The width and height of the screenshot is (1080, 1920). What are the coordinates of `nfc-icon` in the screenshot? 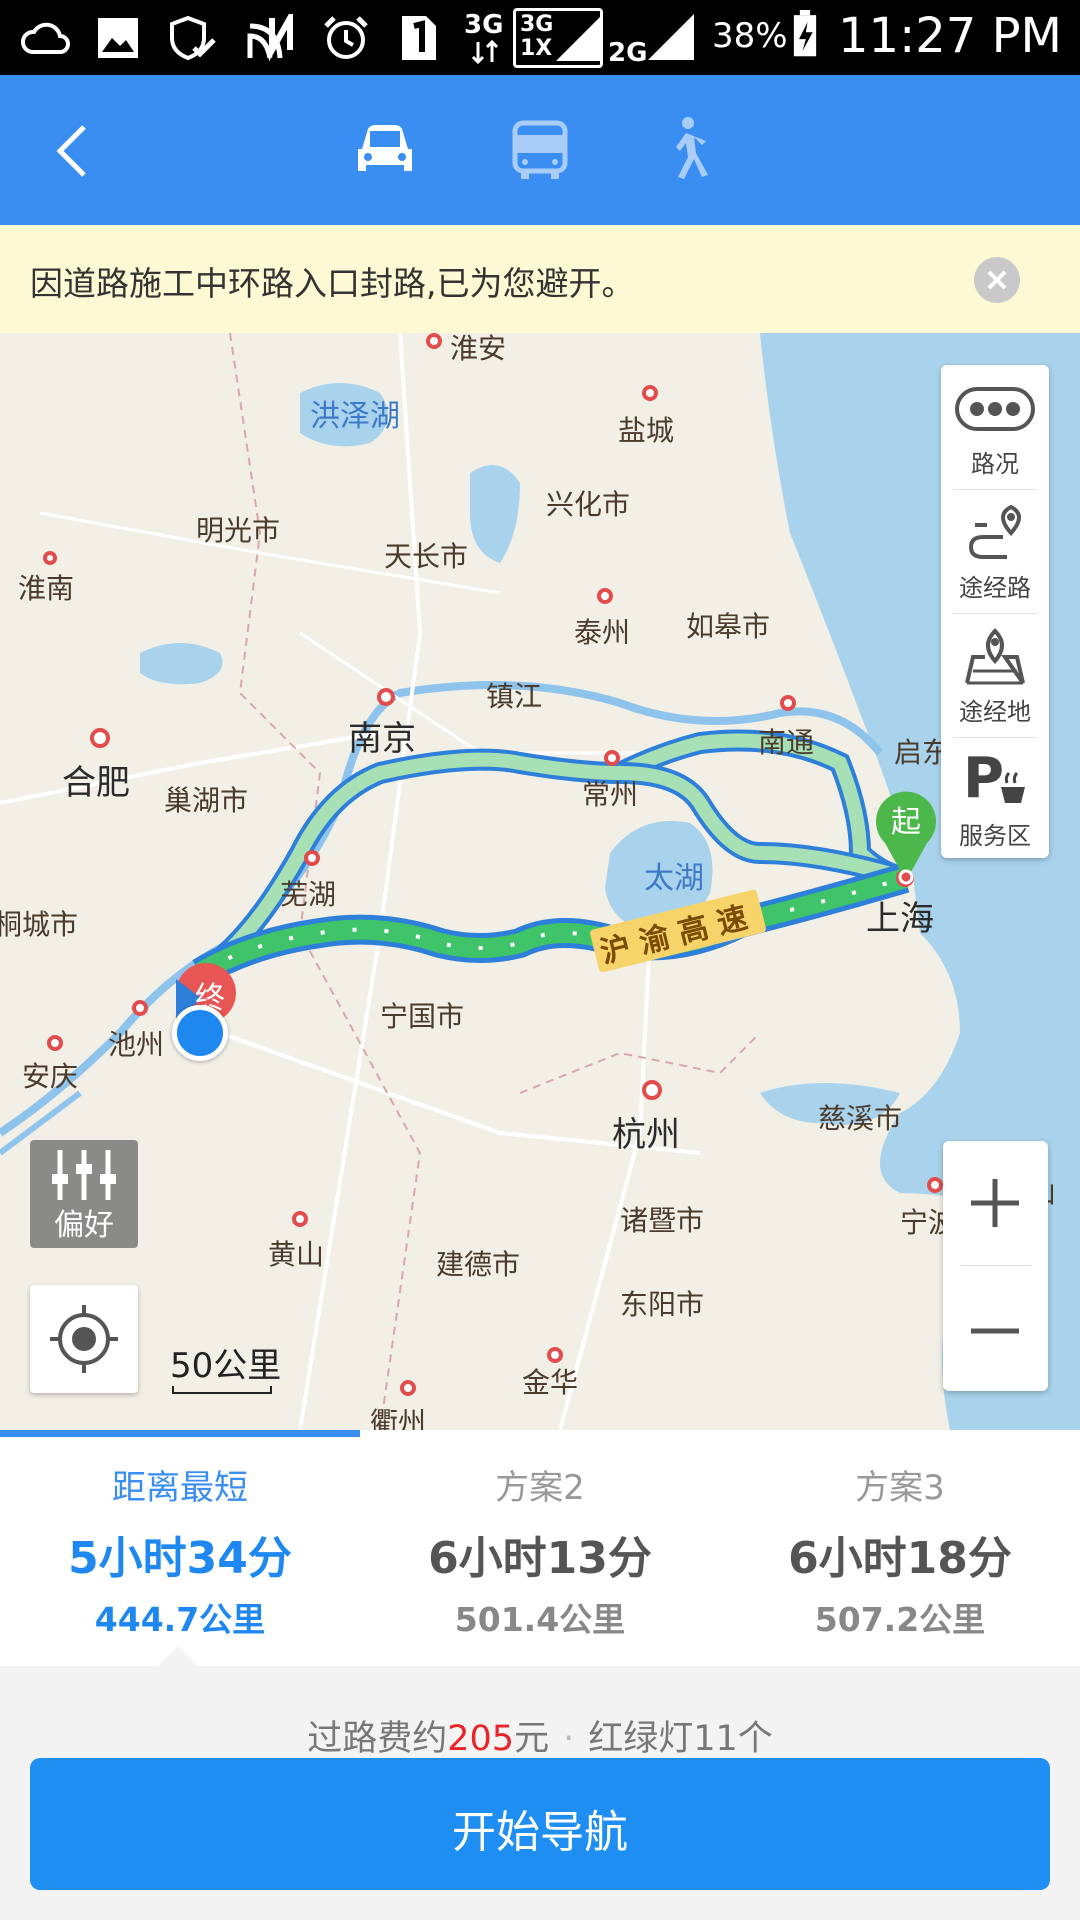 It's located at (270, 38).